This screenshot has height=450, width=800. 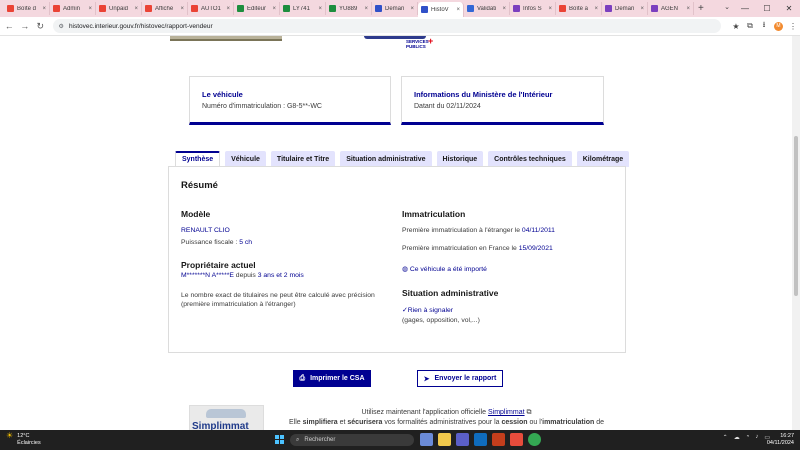 I want to click on owner-note-2: (première immatriculation à l'étranger), so click(x=238, y=304).